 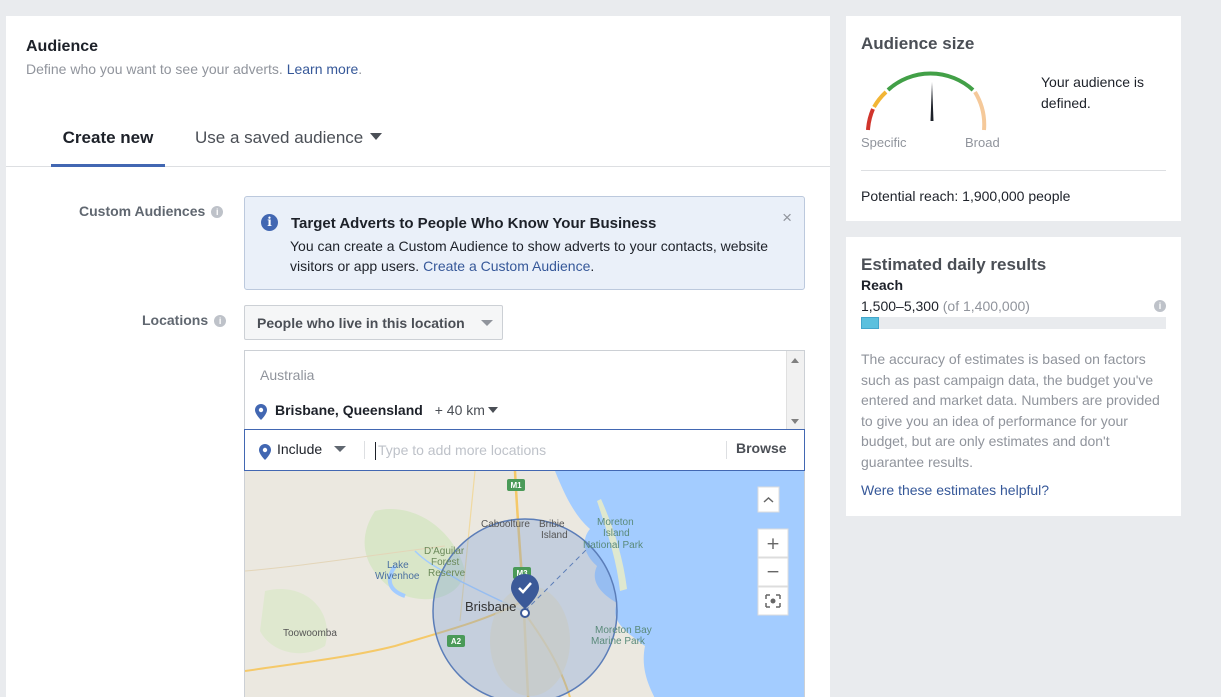 I want to click on map-label-wivenhoe: Wivenhoe, so click(x=397, y=576).